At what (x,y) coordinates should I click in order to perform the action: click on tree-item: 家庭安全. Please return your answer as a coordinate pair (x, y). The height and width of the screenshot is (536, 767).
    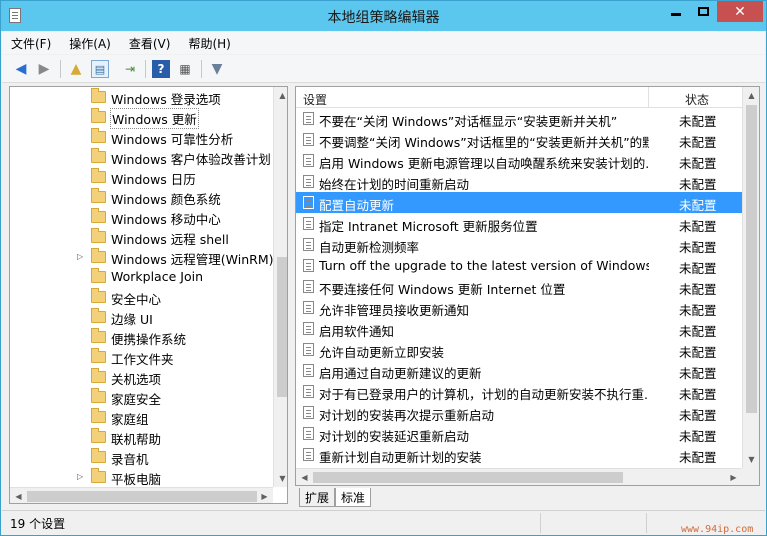
    Looking at the image, I should click on (141, 397).